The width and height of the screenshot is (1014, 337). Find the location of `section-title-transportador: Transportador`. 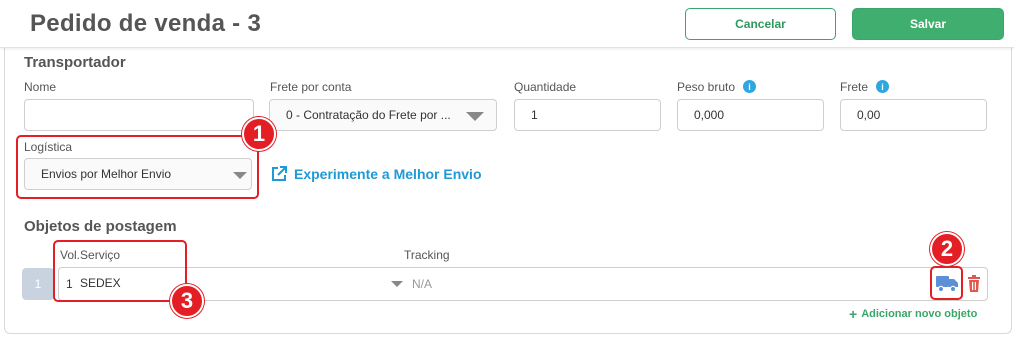

section-title-transportador: Transportador is located at coordinates (75, 62).